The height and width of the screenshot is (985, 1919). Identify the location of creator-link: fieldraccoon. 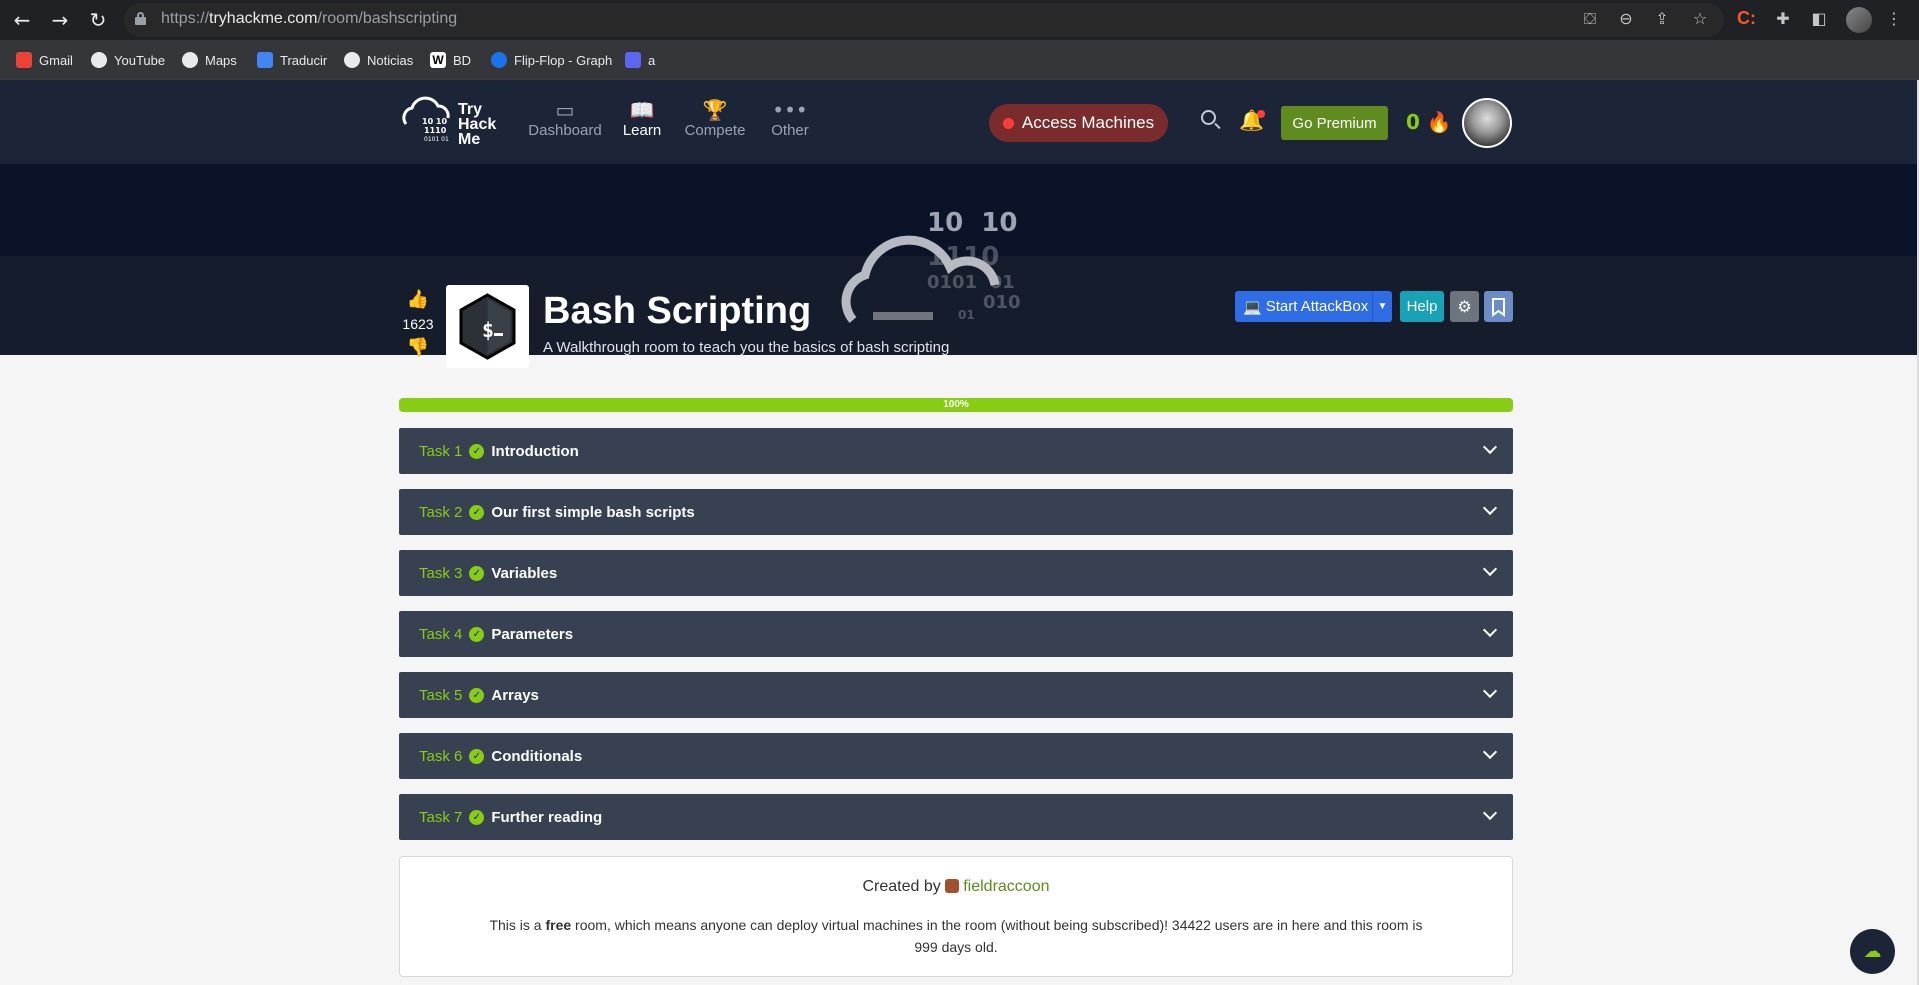
(1006, 886).